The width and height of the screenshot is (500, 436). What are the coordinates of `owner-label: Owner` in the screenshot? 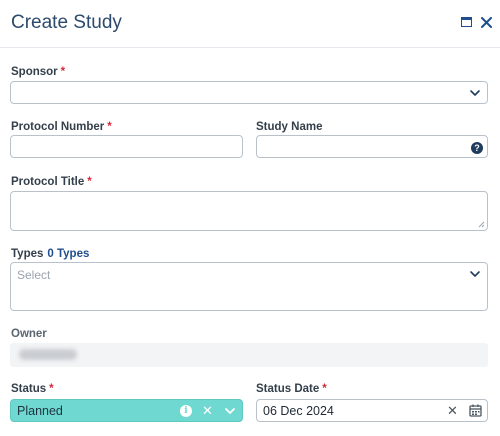 It's located at (29, 334).